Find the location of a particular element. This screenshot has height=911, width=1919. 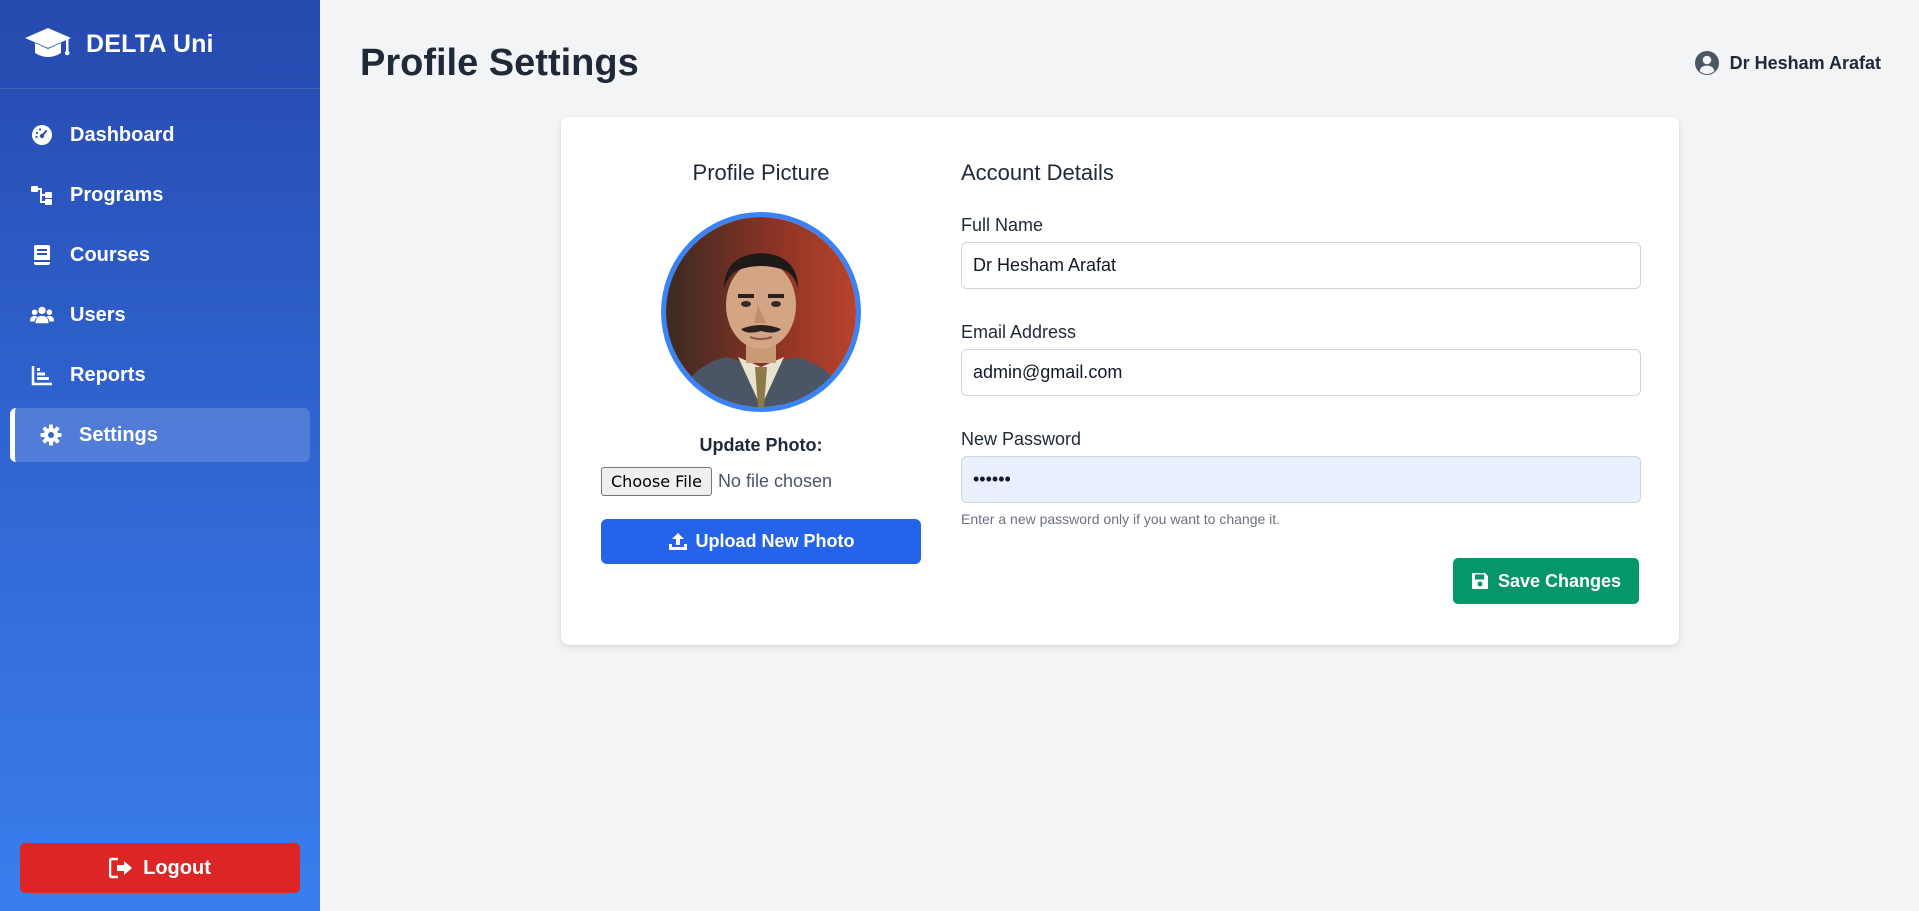

account-details-heading: Account Details is located at coordinates (1037, 172).